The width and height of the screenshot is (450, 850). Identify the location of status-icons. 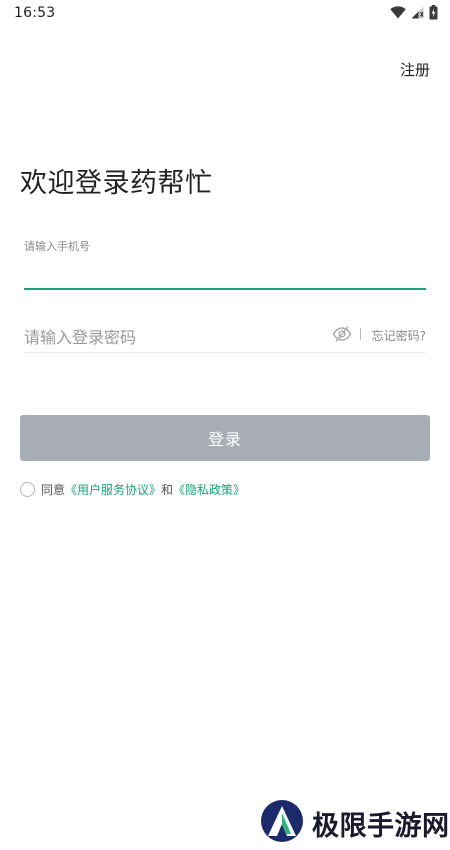
(414, 12).